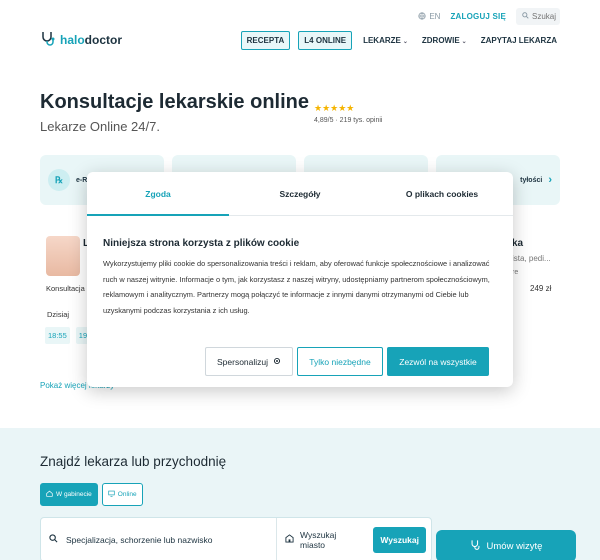  What do you see at coordinates (318, 539) in the screenshot?
I see `city-placeholder: Wyszukaj miasto` at bounding box center [318, 539].